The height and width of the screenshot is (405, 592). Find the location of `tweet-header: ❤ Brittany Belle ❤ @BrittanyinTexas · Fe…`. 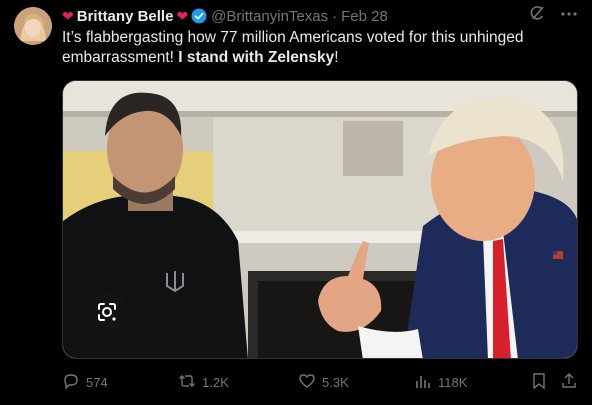

tweet-header: ❤ Brittany Belle ❤ @BrittanyinTexas · Fe… is located at coordinates (320, 16).